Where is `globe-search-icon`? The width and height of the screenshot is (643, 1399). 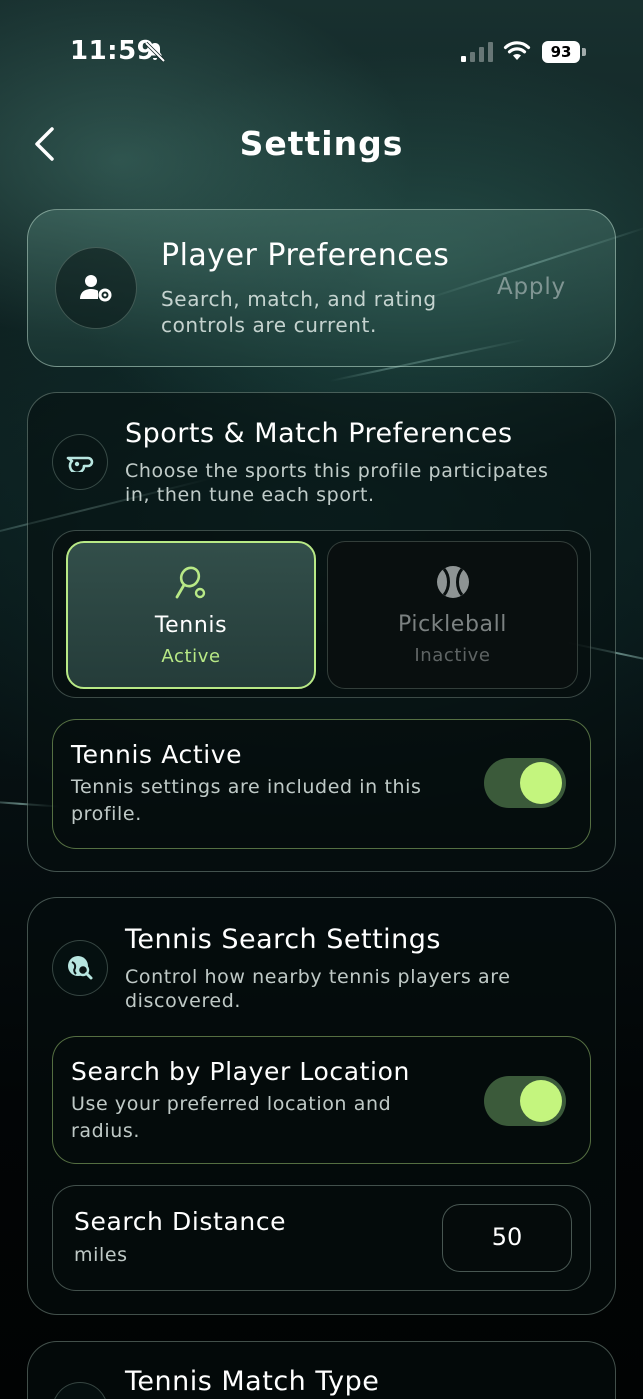
globe-search-icon is located at coordinates (80, 968).